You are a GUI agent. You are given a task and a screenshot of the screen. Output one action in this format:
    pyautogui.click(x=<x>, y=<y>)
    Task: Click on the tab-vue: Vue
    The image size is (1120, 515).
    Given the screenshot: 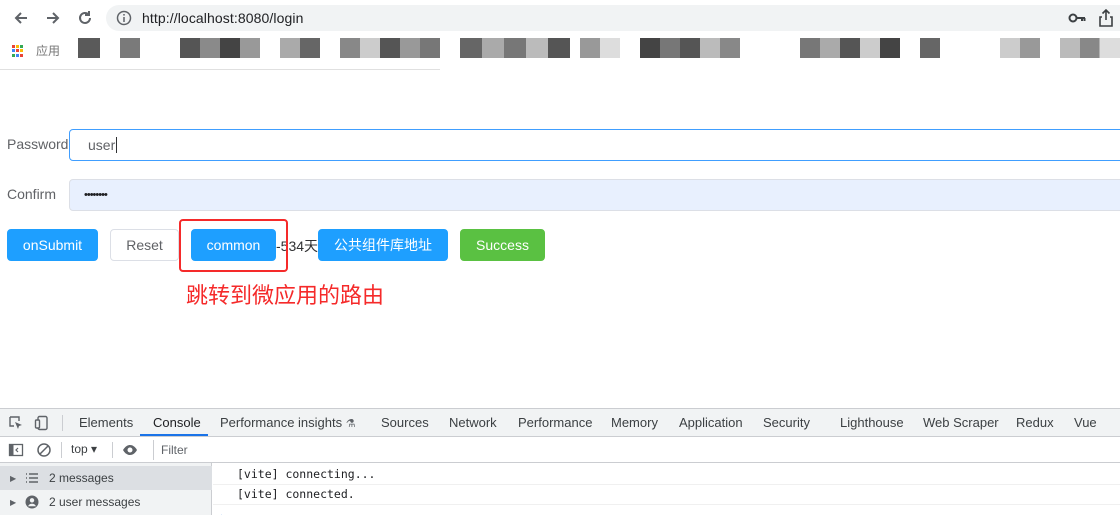 What is the action you would take?
    pyautogui.click(x=1085, y=422)
    